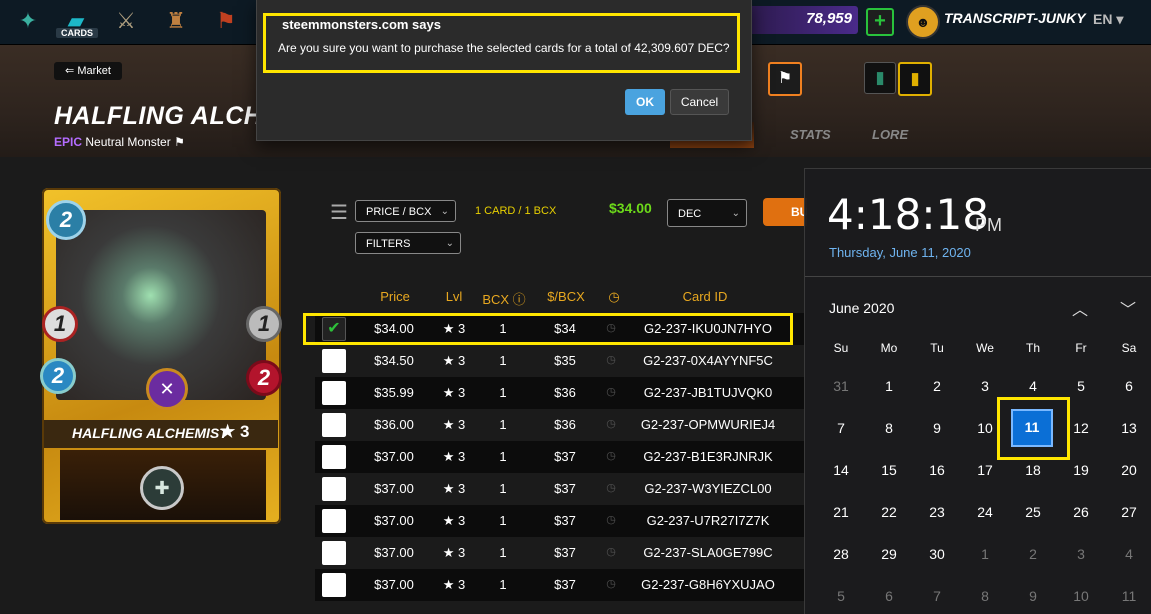 The image size is (1151, 614). I want to click on sort-dropdown: PRICE / BCX ⌄, so click(405, 211).